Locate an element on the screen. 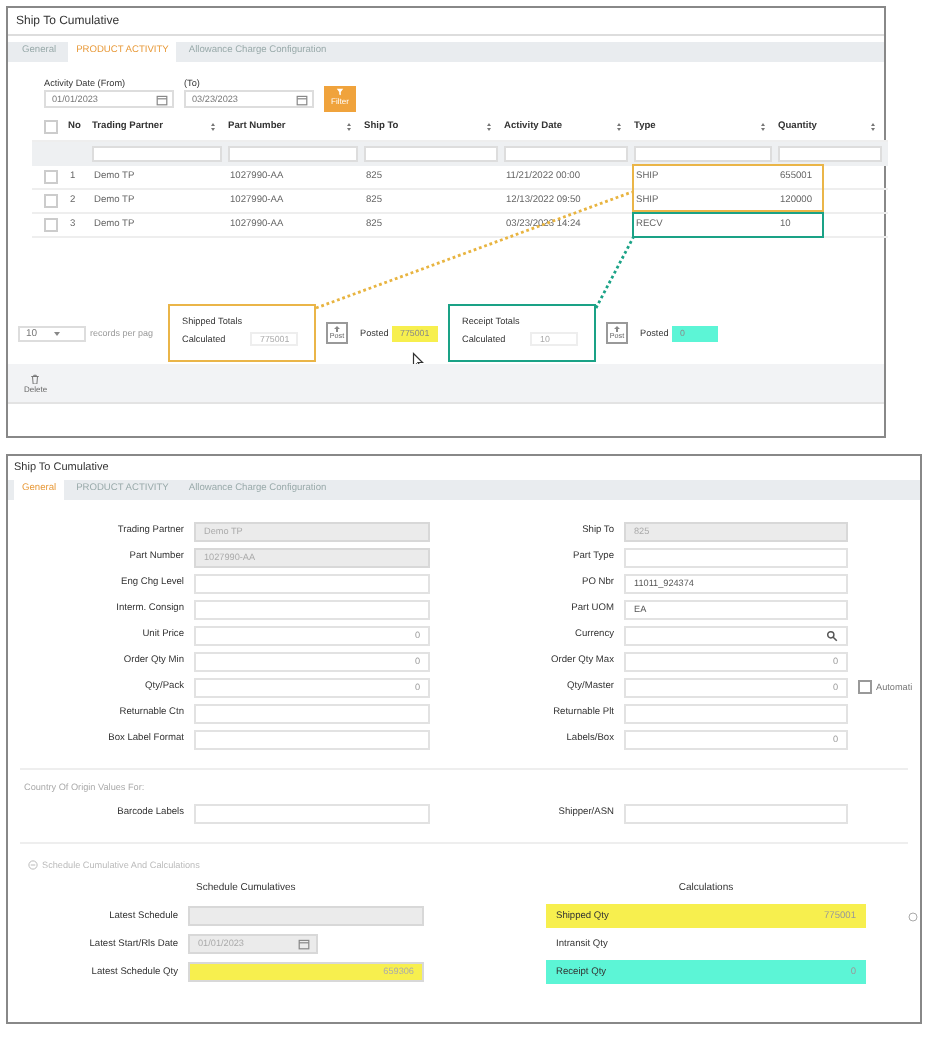 The height and width of the screenshot is (1040, 930). collapse-icon is located at coordinates (33, 865).